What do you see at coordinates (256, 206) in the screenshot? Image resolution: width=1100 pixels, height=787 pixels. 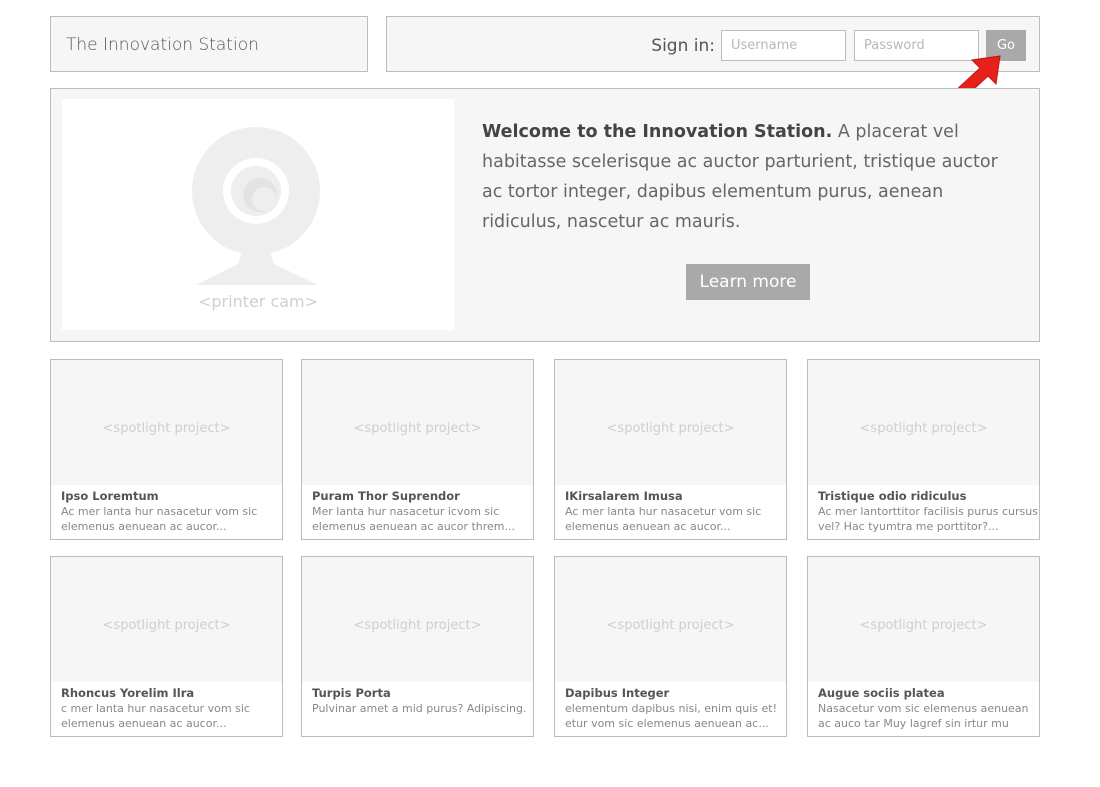 I see `webcam-icon` at bounding box center [256, 206].